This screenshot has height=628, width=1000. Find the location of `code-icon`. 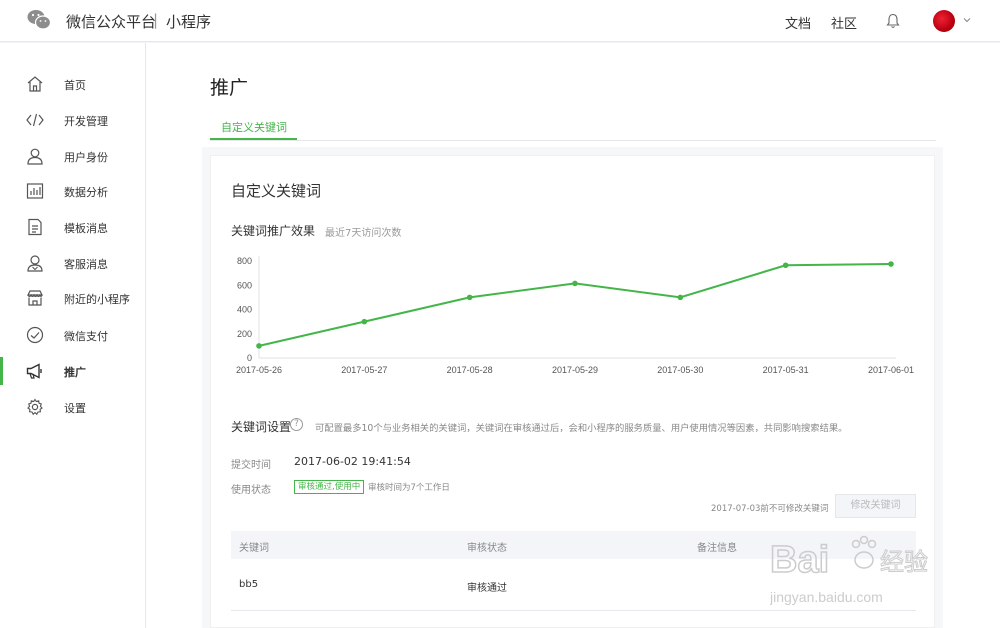

code-icon is located at coordinates (35, 120).